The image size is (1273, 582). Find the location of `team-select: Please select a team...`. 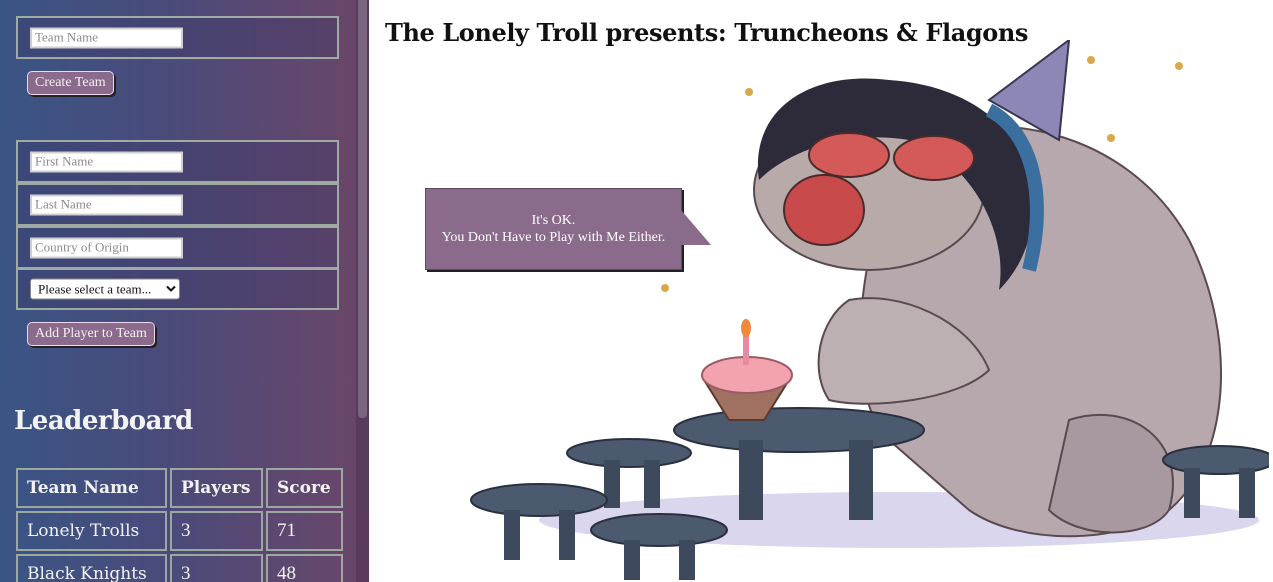

team-select: Please select a team... is located at coordinates (105, 289).